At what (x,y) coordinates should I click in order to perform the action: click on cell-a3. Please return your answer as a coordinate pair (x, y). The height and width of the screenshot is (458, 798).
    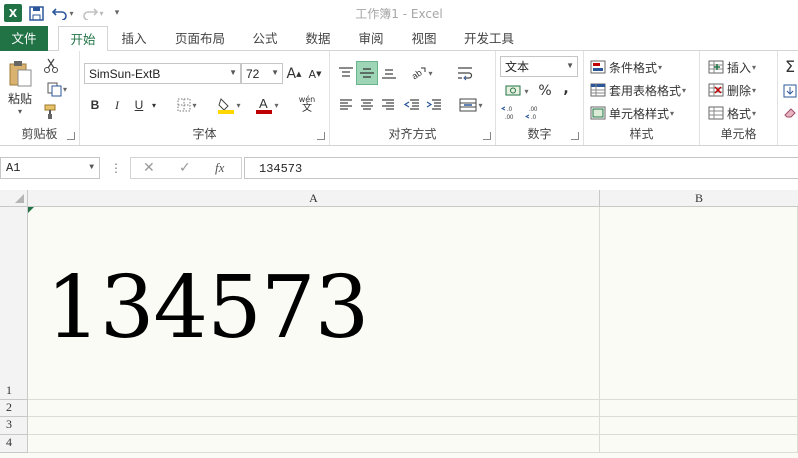
    Looking at the image, I should click on (314, 426).